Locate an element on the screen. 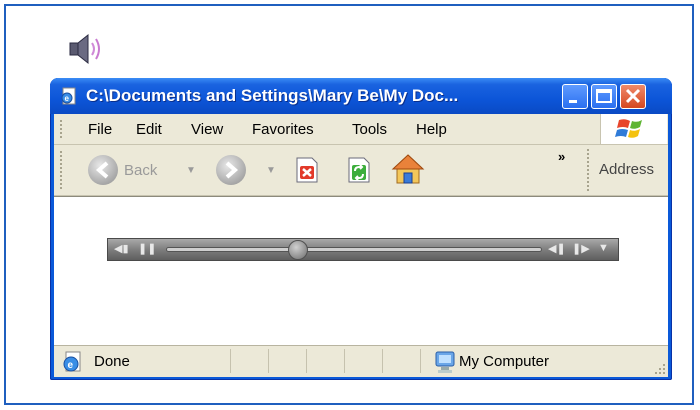 The image size is (700, 410). forward-button is located at coordinates (231, 170).